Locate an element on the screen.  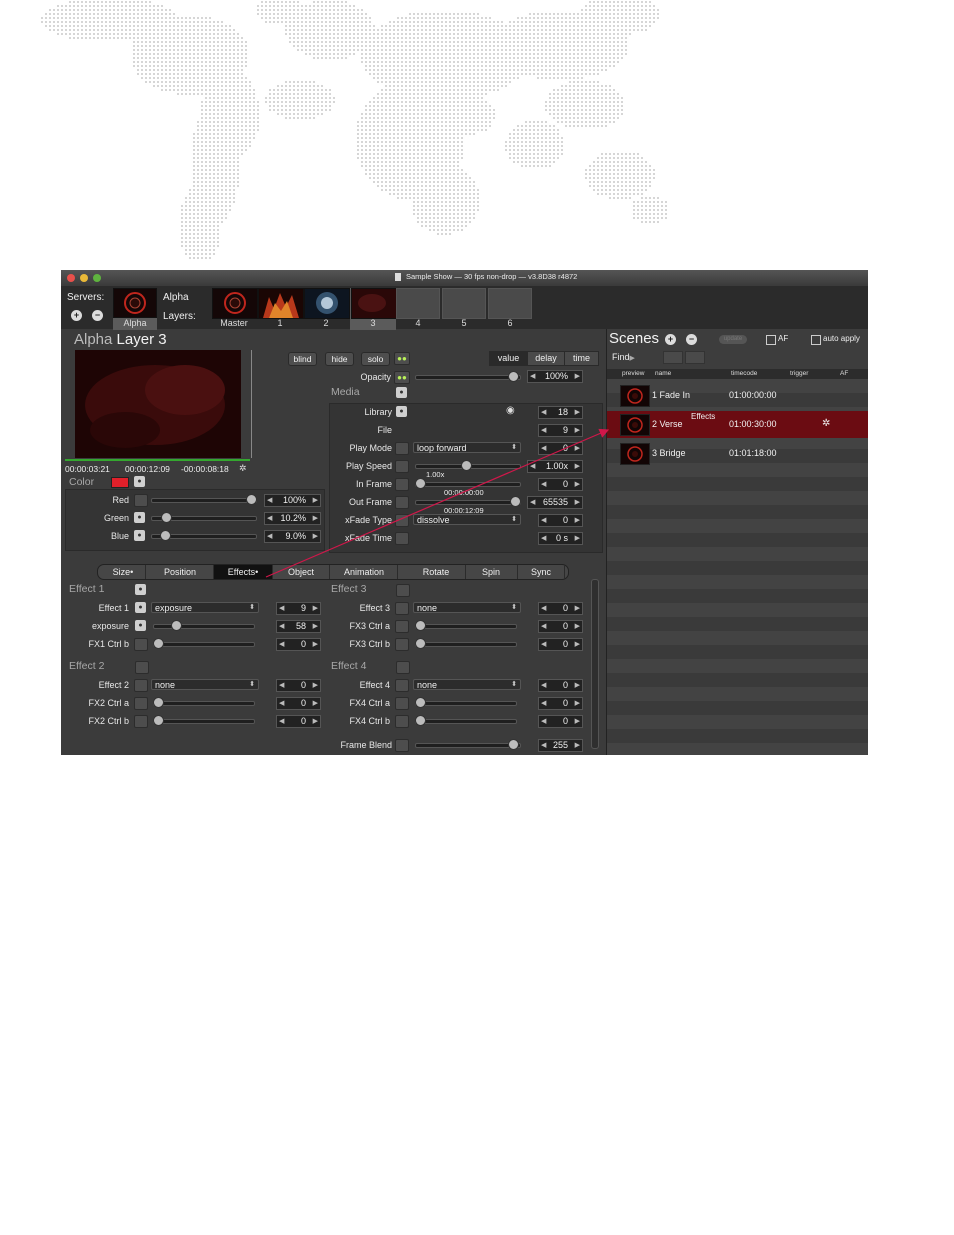
world-map-decoration is located at coordinates (354, 130).